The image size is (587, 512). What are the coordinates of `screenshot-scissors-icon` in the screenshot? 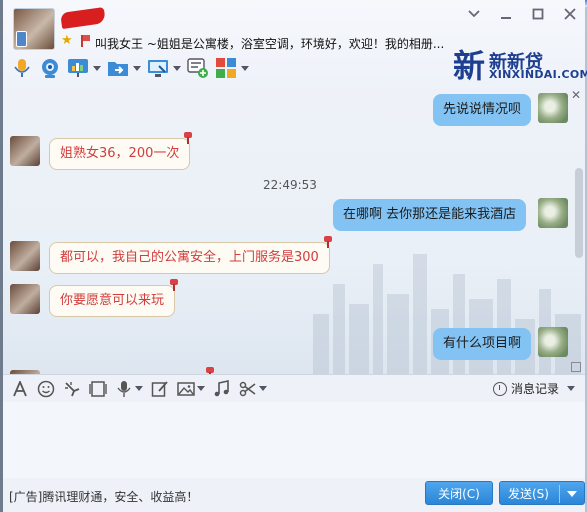 It's located at (248, 389).